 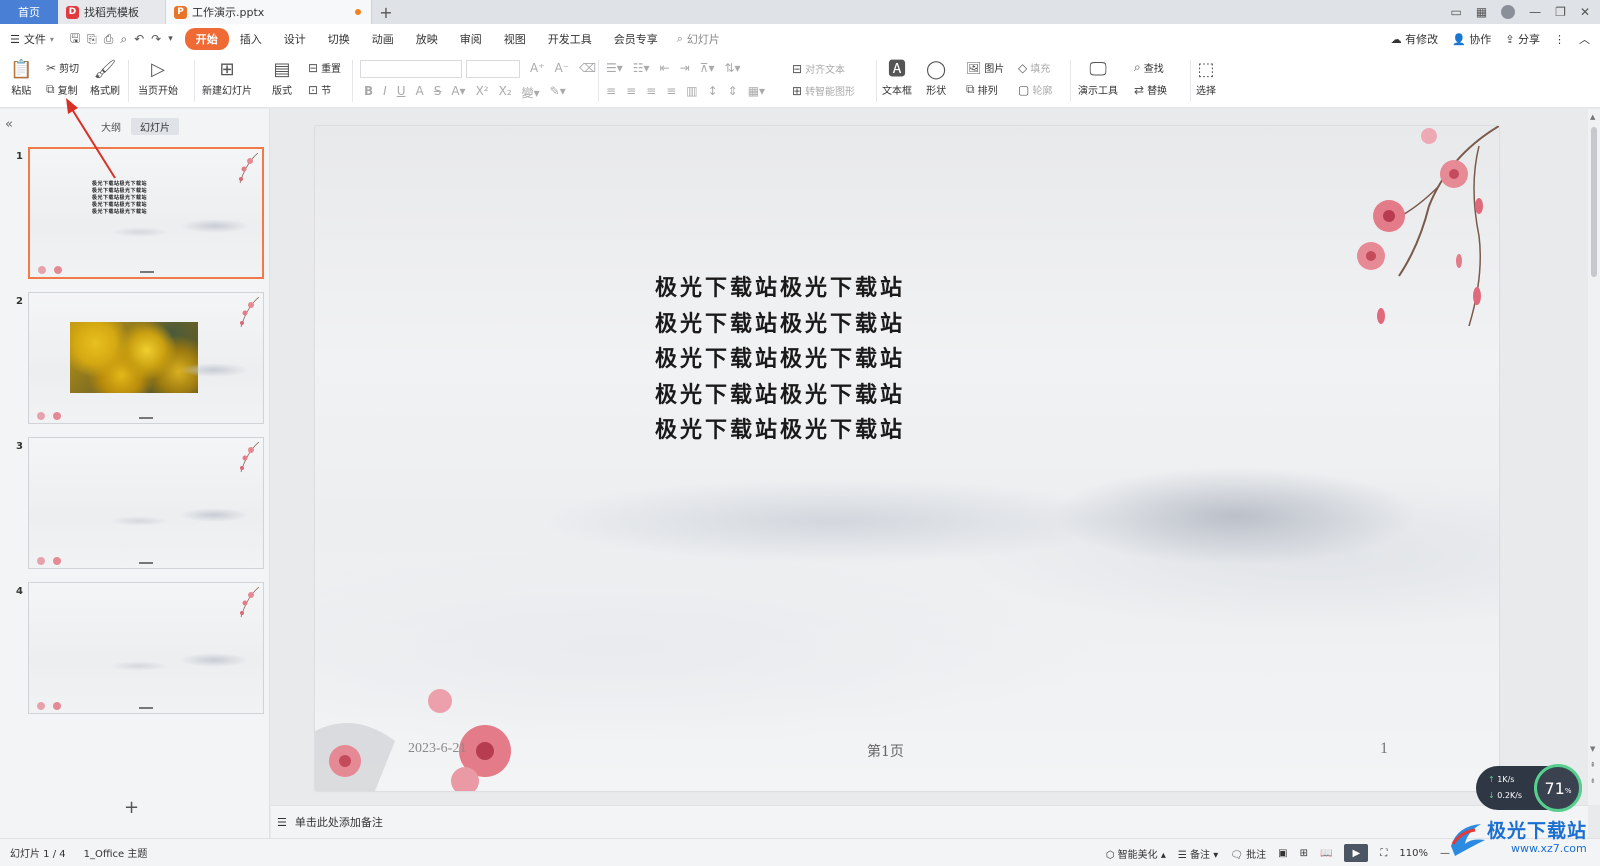 I want to click on add-slide-button: +, so click(x=131, y=807).